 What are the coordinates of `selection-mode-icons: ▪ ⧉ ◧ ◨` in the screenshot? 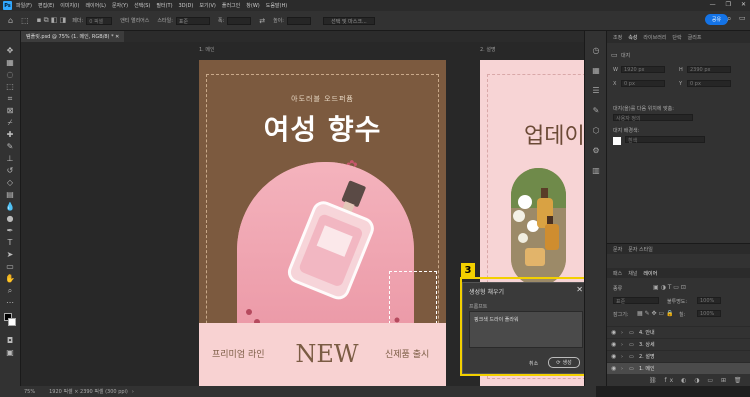 It's located at (52, 20).